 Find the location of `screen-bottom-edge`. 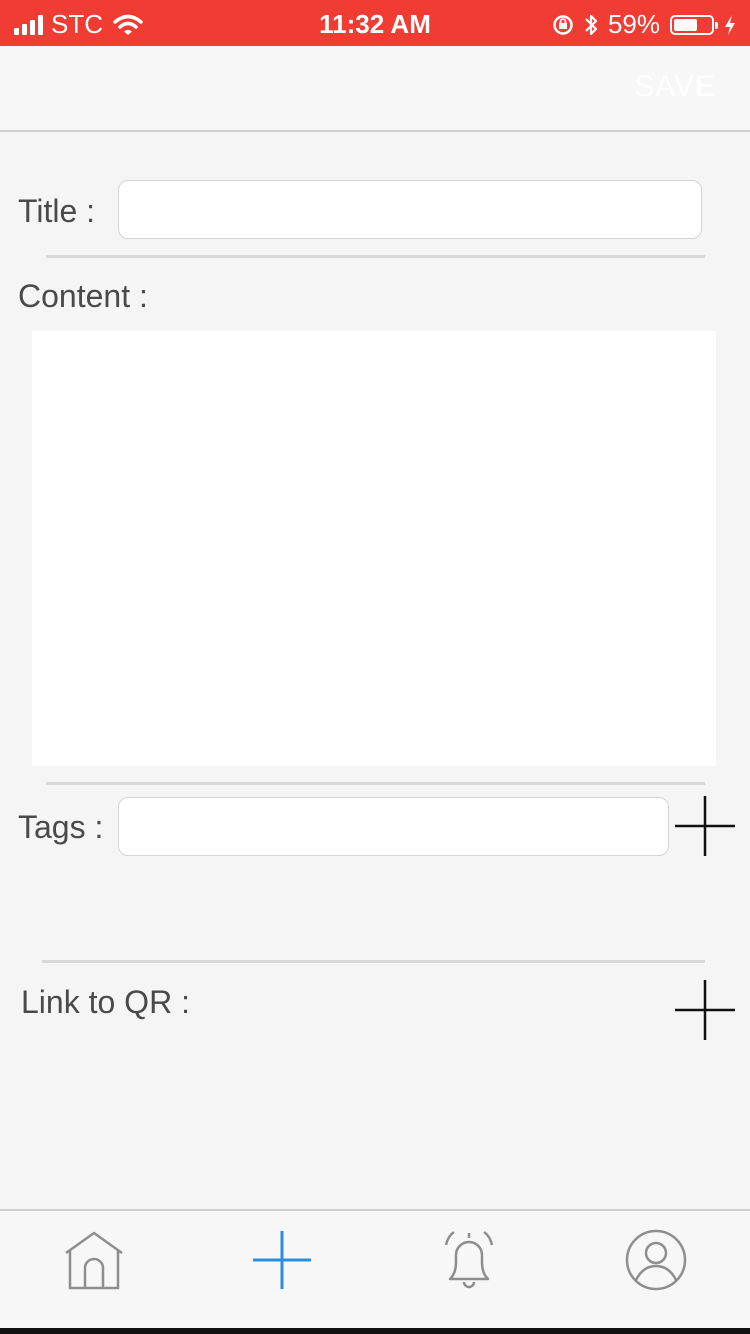

screen-bottom-edge is located at coordinates (375, 1331).